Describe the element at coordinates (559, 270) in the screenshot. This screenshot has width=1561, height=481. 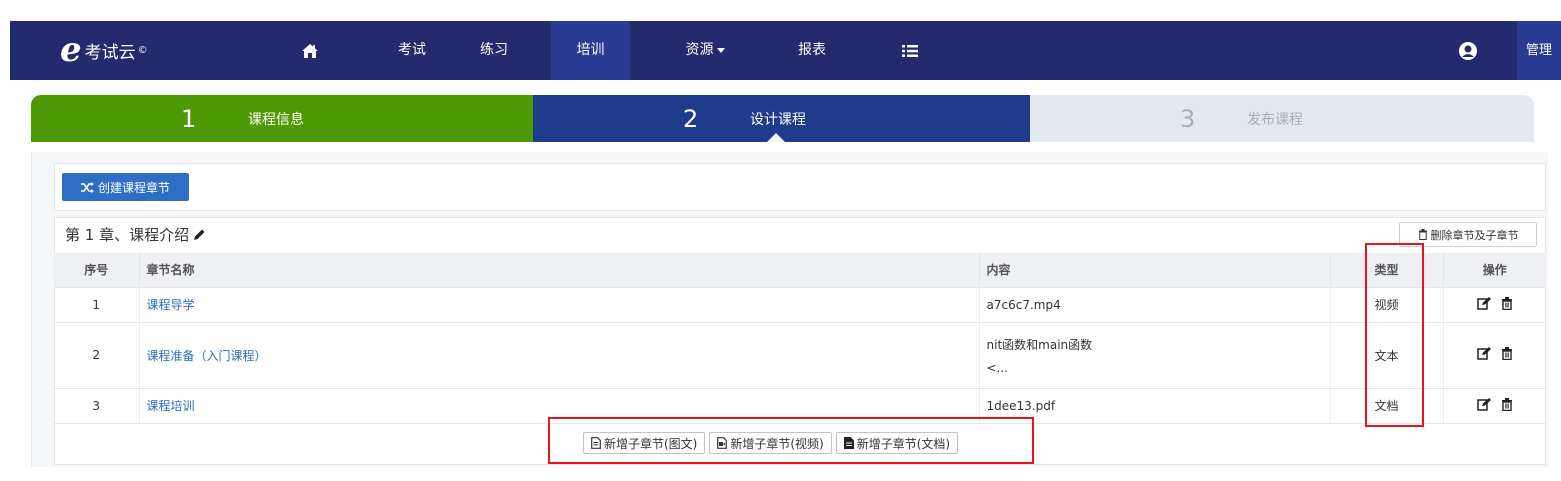
I see `column-header-name: 章节名称` at that location.